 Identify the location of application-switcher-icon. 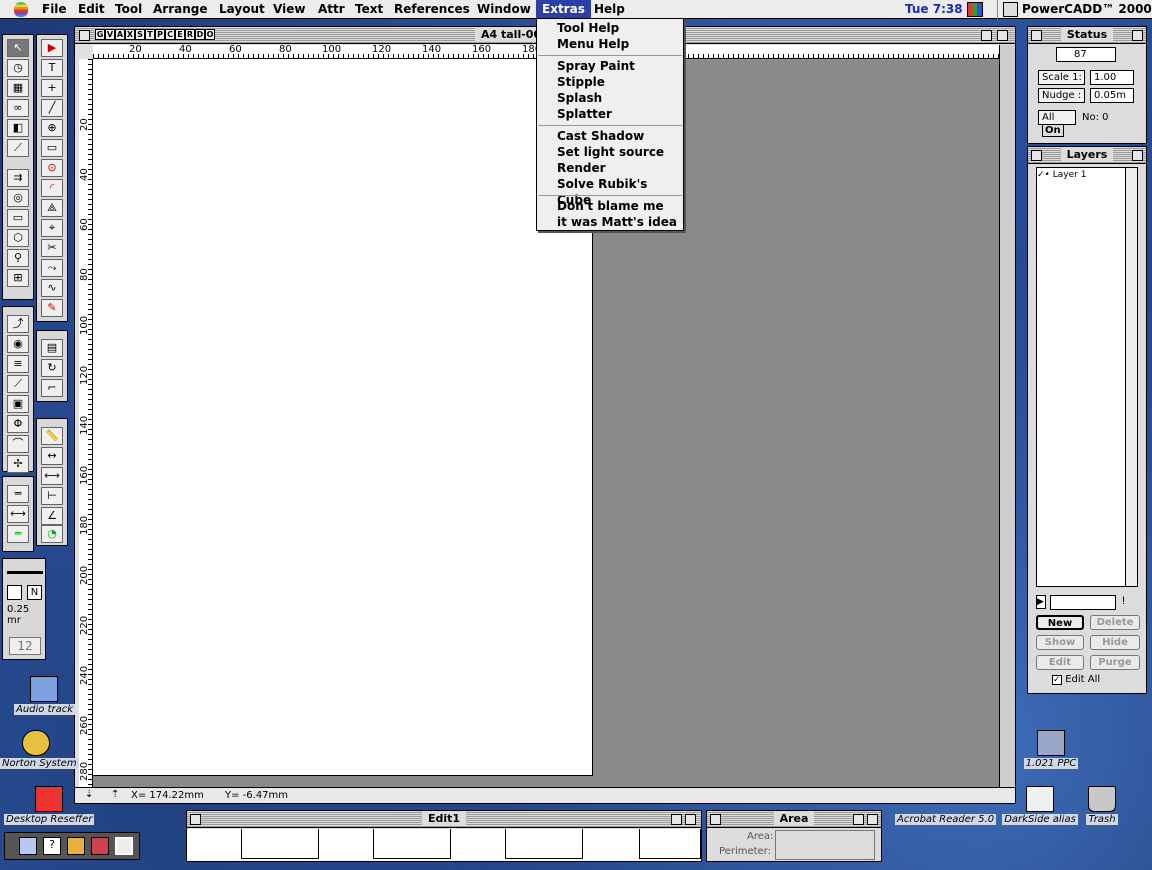
(975, 9).